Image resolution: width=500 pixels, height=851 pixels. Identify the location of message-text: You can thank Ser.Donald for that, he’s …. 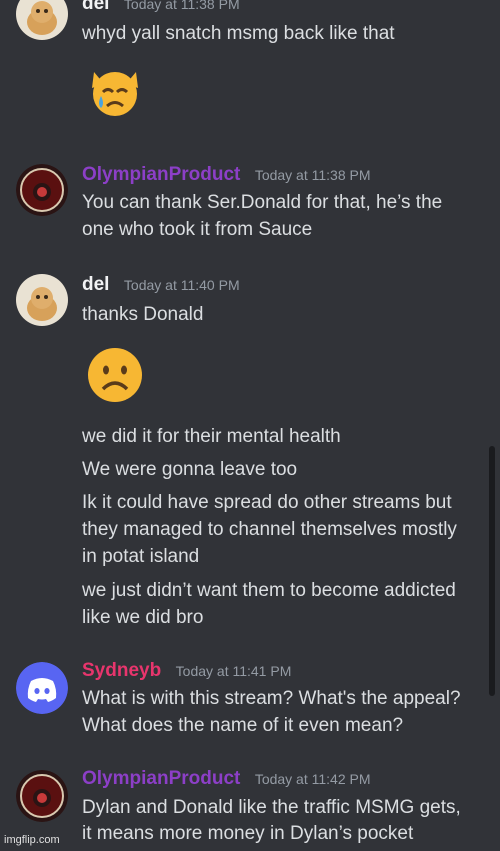
(262, 202).